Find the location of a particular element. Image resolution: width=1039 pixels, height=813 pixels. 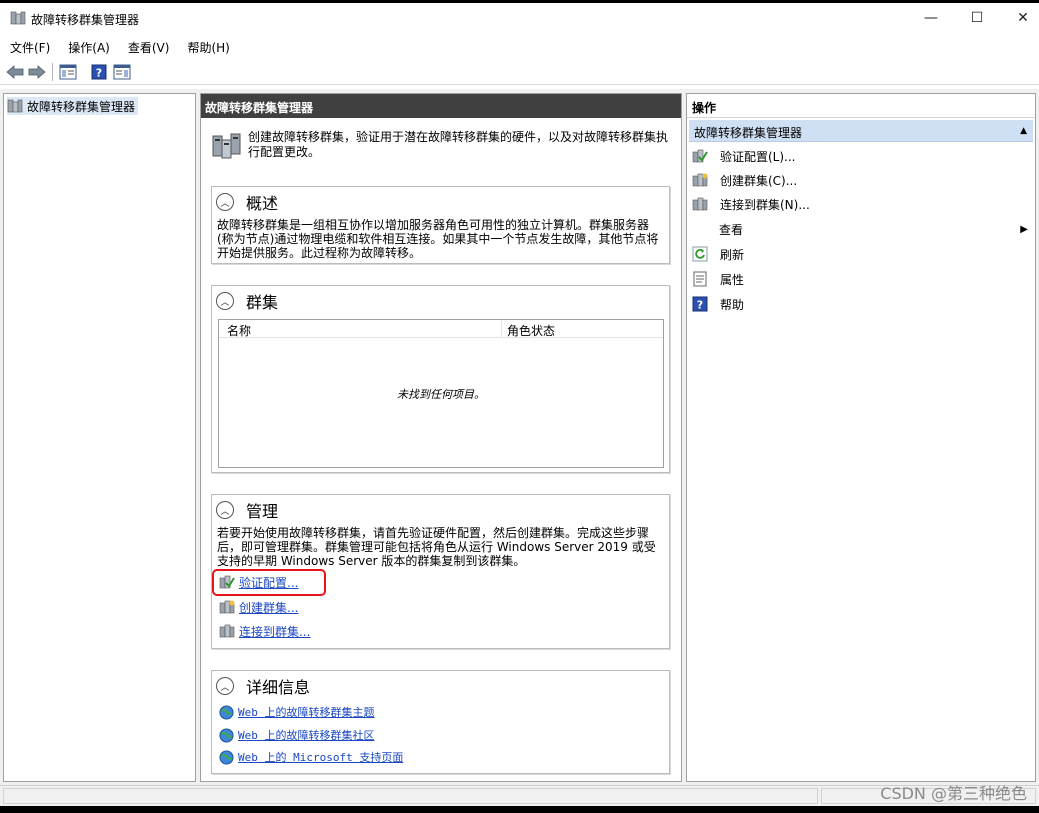

maximize-button: ☐ is located at coordinates (977, 18).